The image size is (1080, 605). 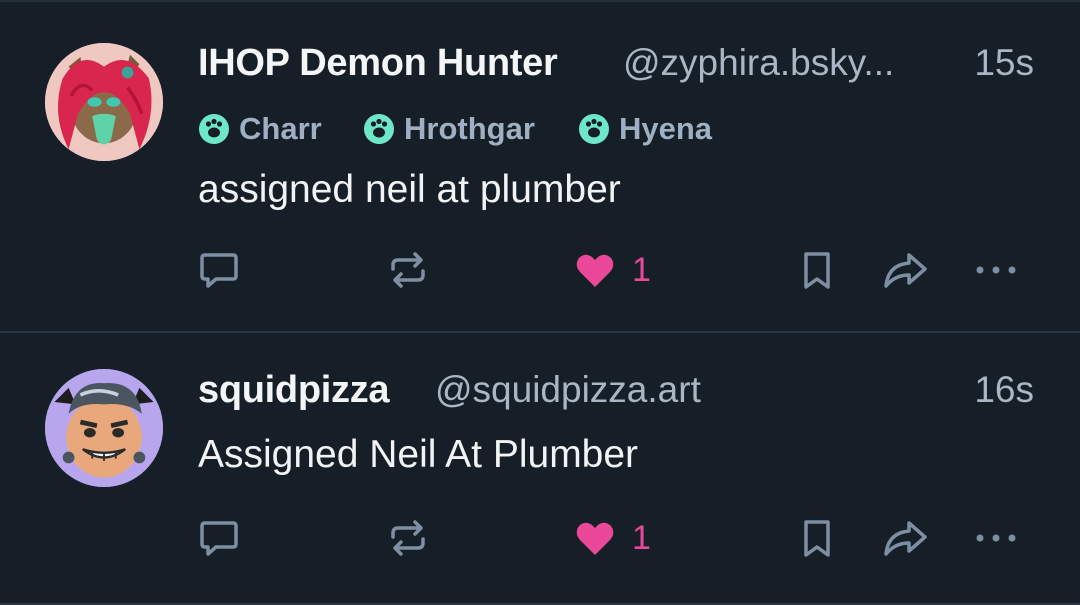 What do you see at coordinates (616, 67) in the screenshot?
I see `post-header: IHOP Demon Hunter @zyphira.bsky... 15s` at bounding box center [616, 67].